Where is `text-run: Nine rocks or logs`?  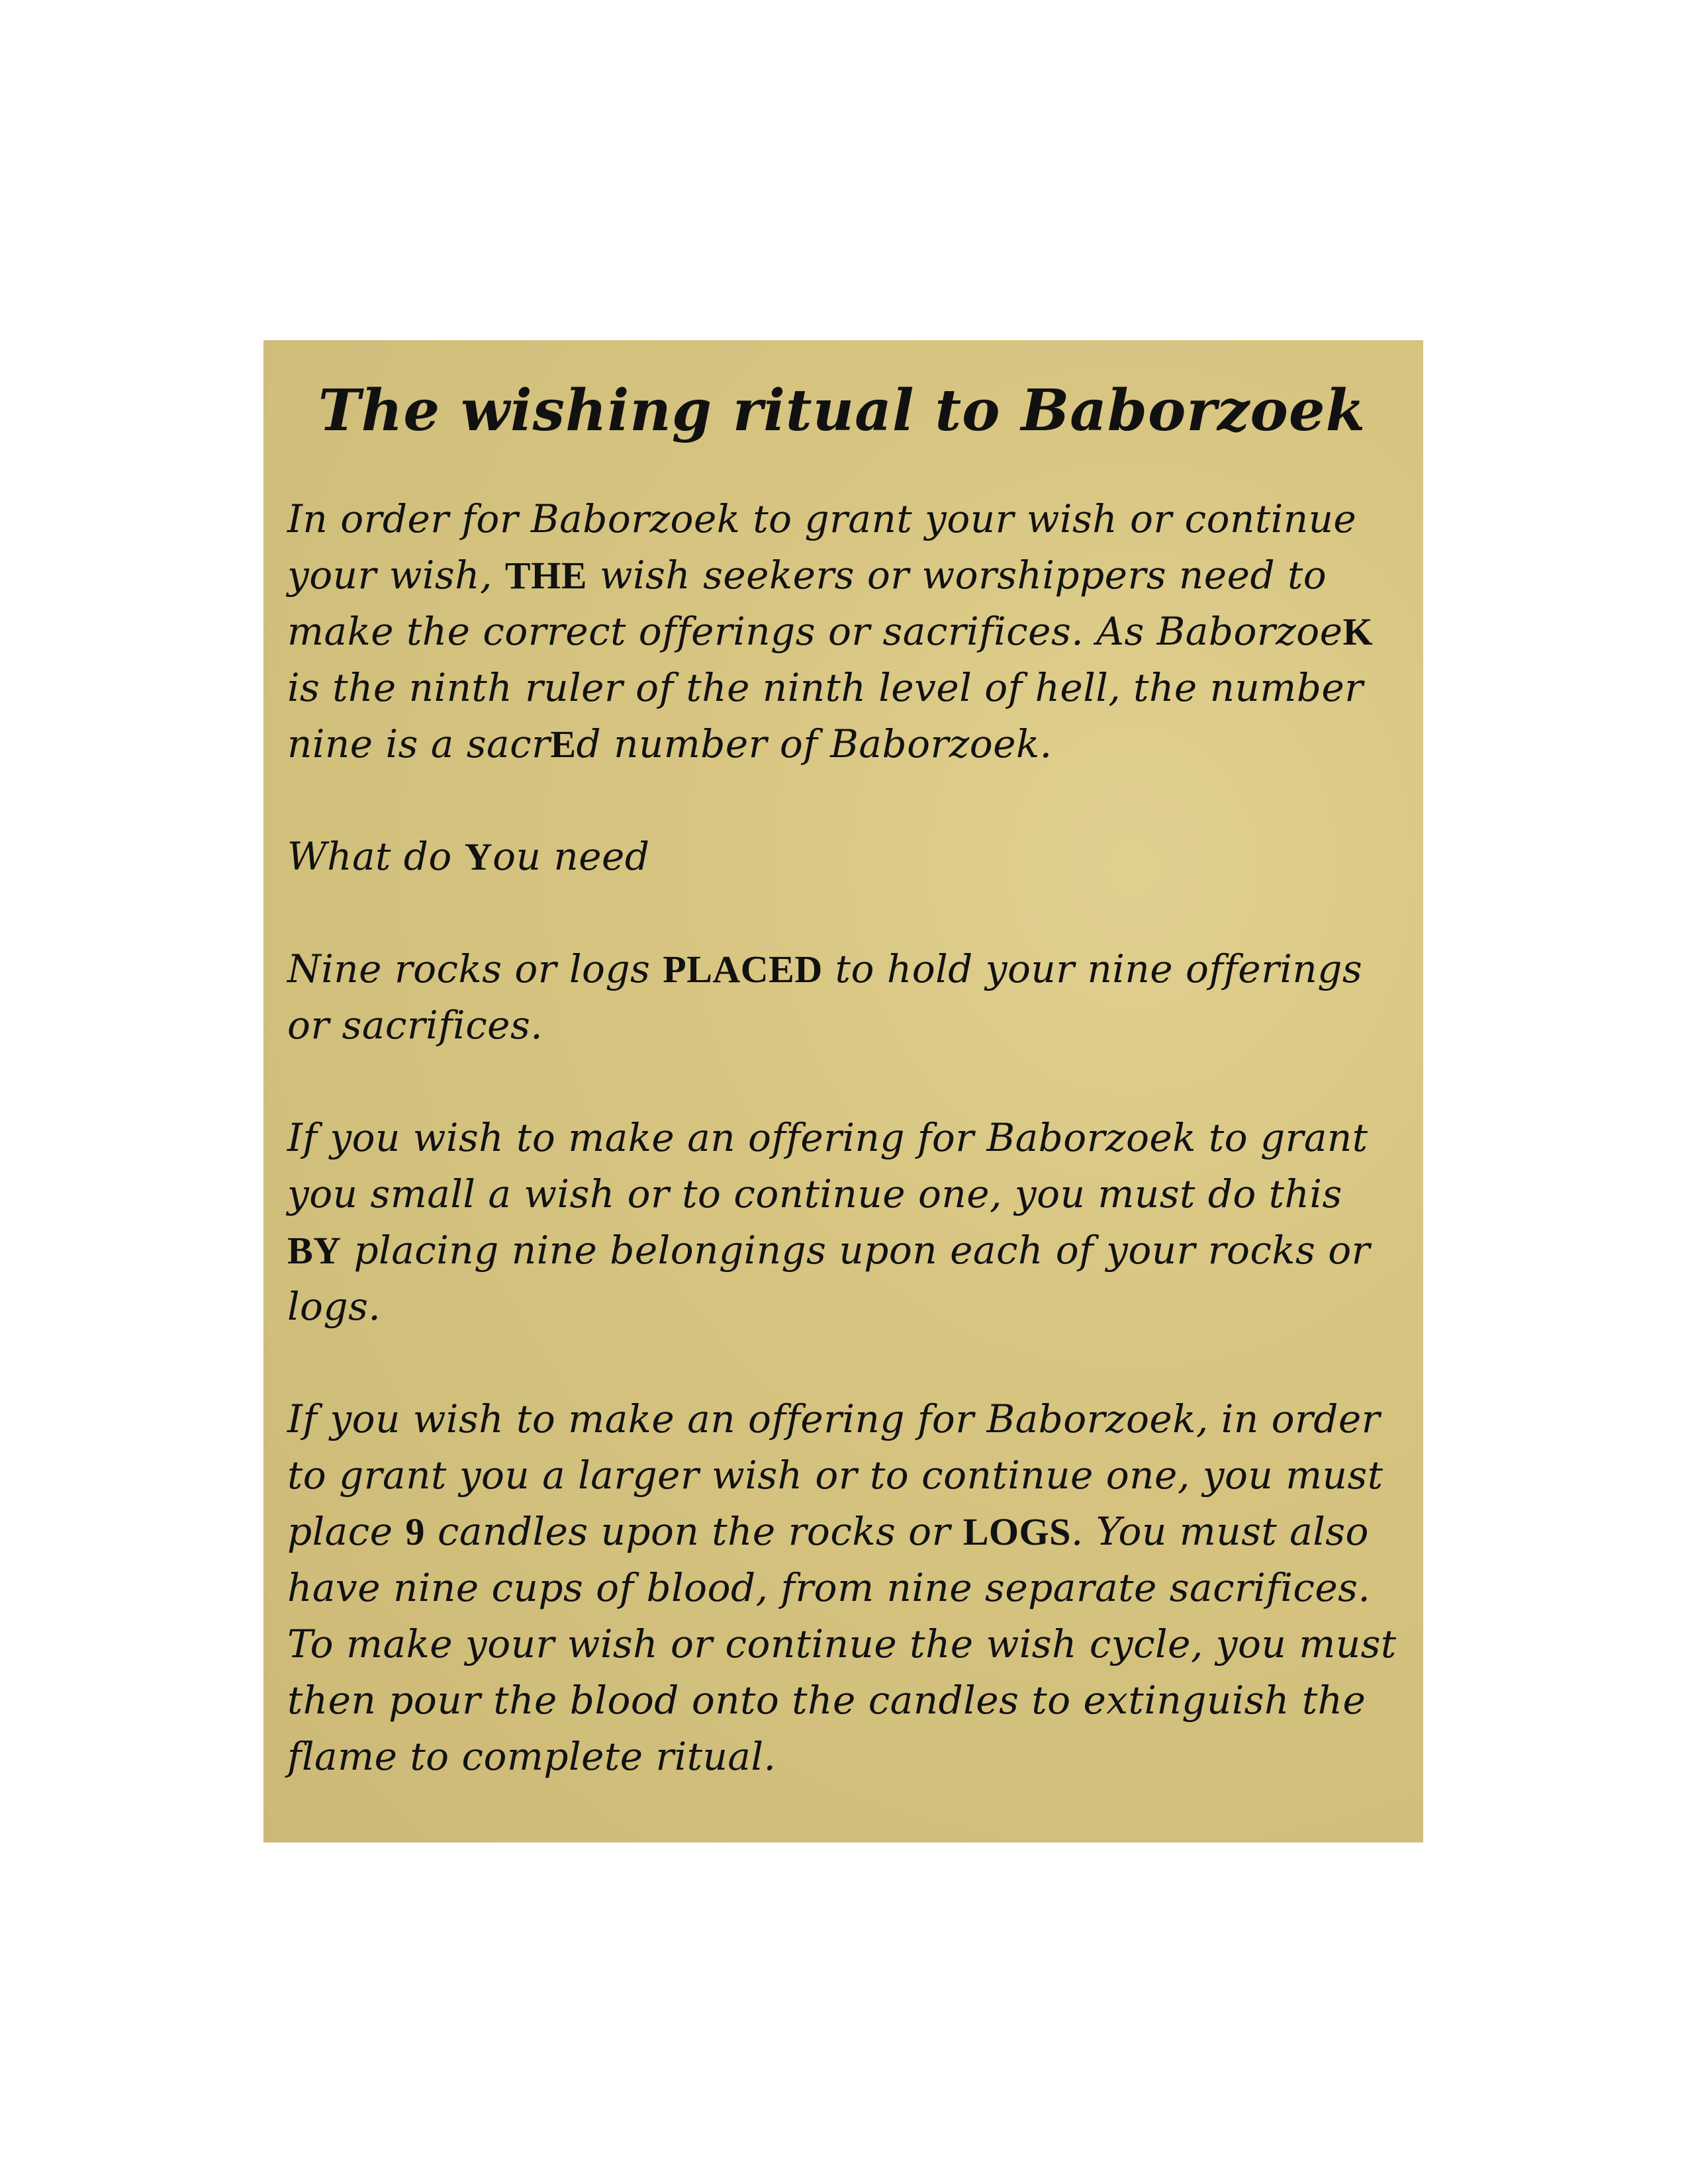 text-run: Nine rocks or logs is located at coordinates (475, 969).